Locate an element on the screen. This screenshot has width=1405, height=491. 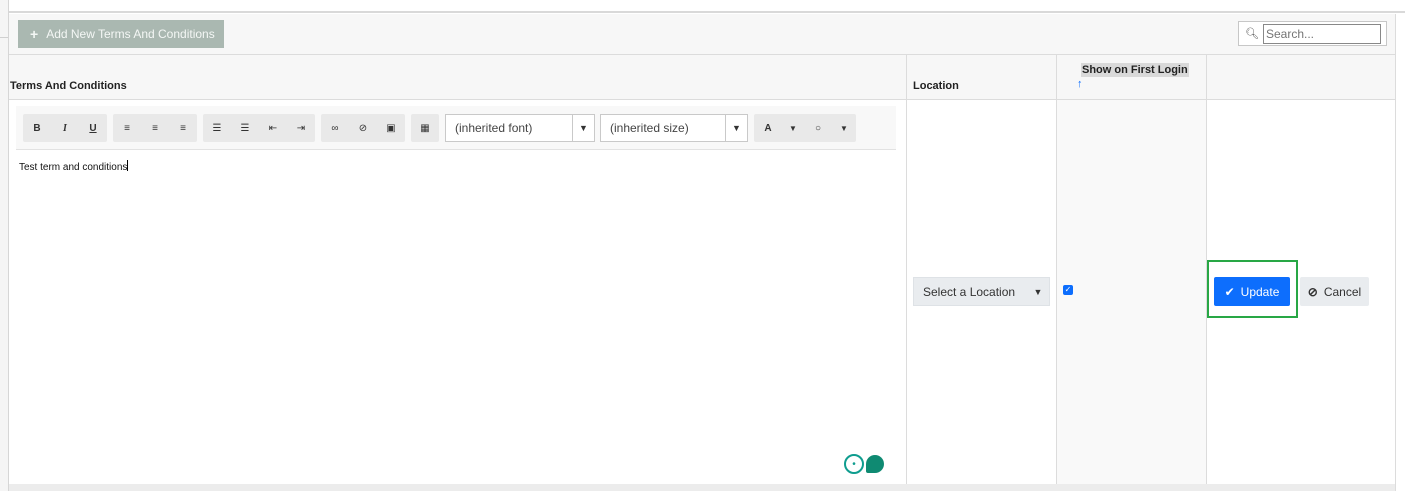
search-input is located at coordinates (1321, 33).